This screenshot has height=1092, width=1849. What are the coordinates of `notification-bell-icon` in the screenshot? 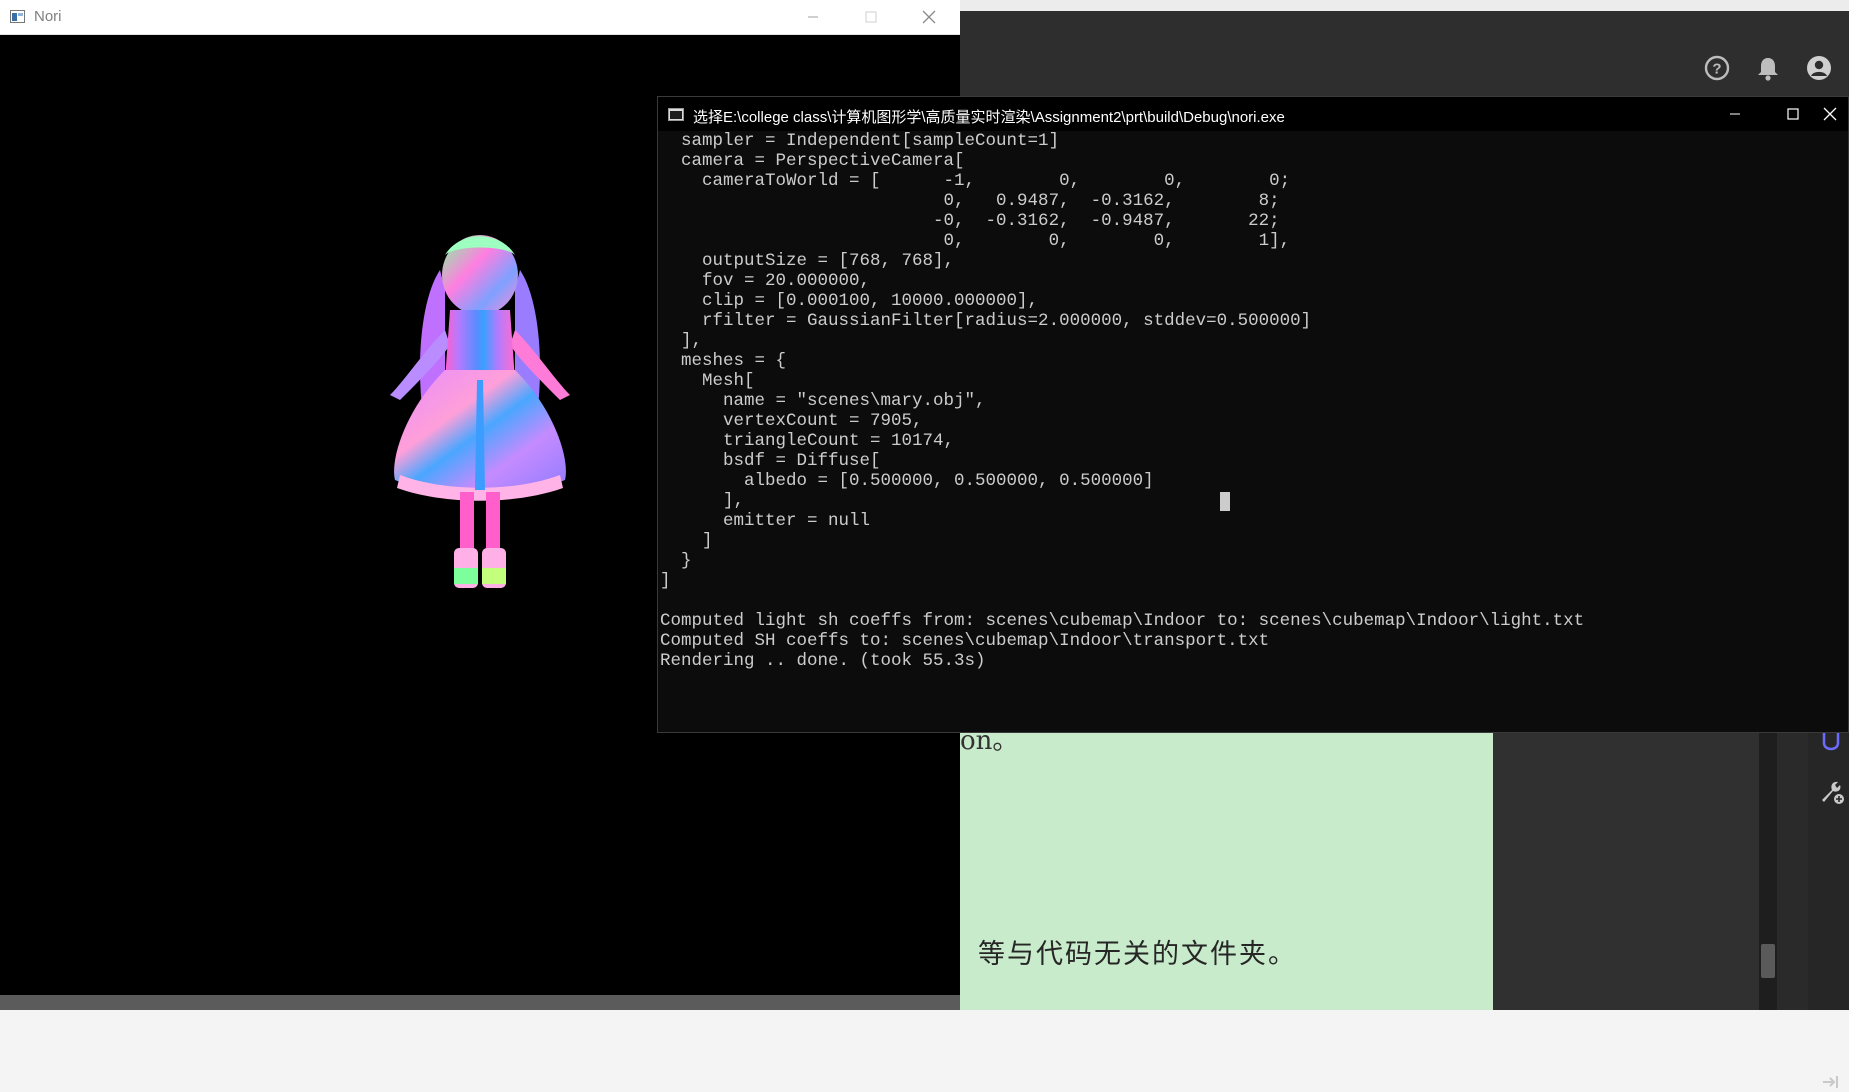 It's located at (1768, 68).